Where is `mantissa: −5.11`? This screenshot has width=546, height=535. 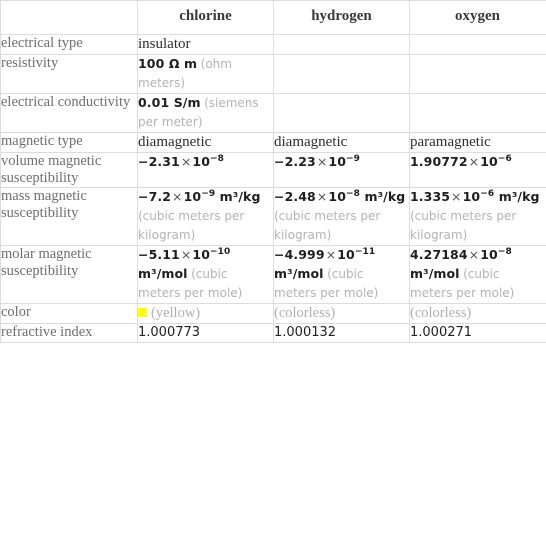
mantissa: −5.11 is located at coordinates (159, 254).